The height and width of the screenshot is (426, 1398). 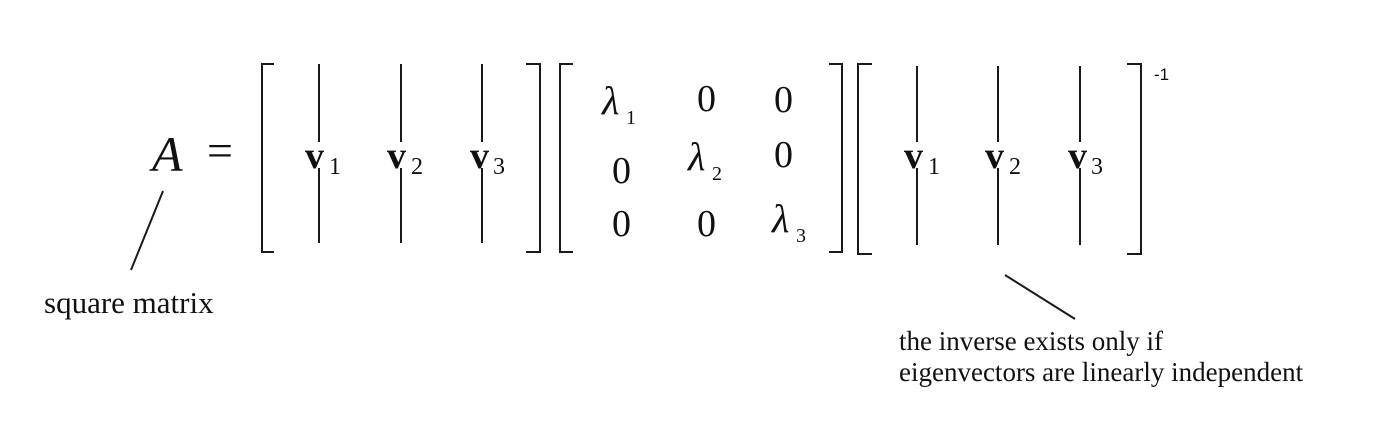 What do you see at coordinates (610, 100) in the screenshot?
I see `lambda-1: λ` at bounding box center [610, 100].